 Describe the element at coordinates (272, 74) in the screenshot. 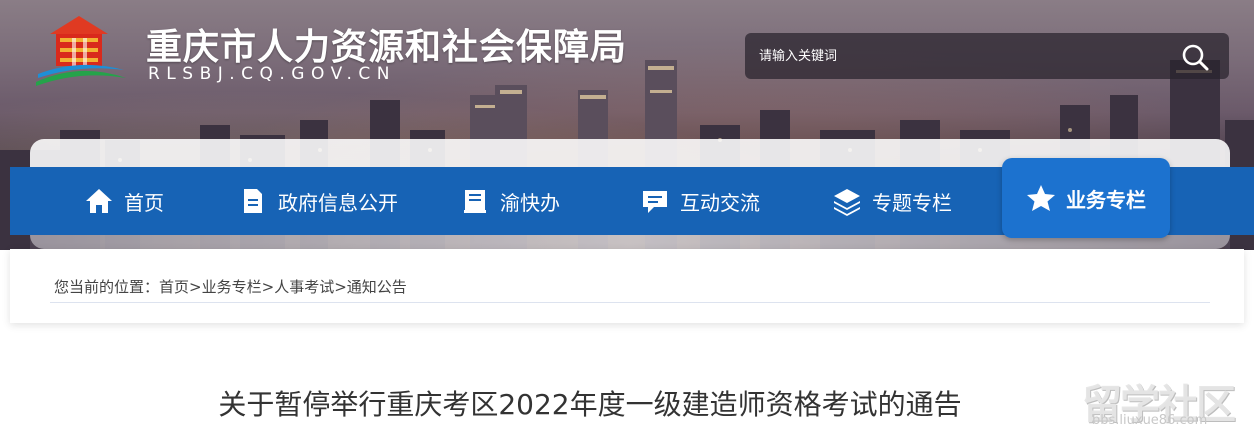

I see `site-domain: RLSBJ.CQ.GOV.CN` at that location.